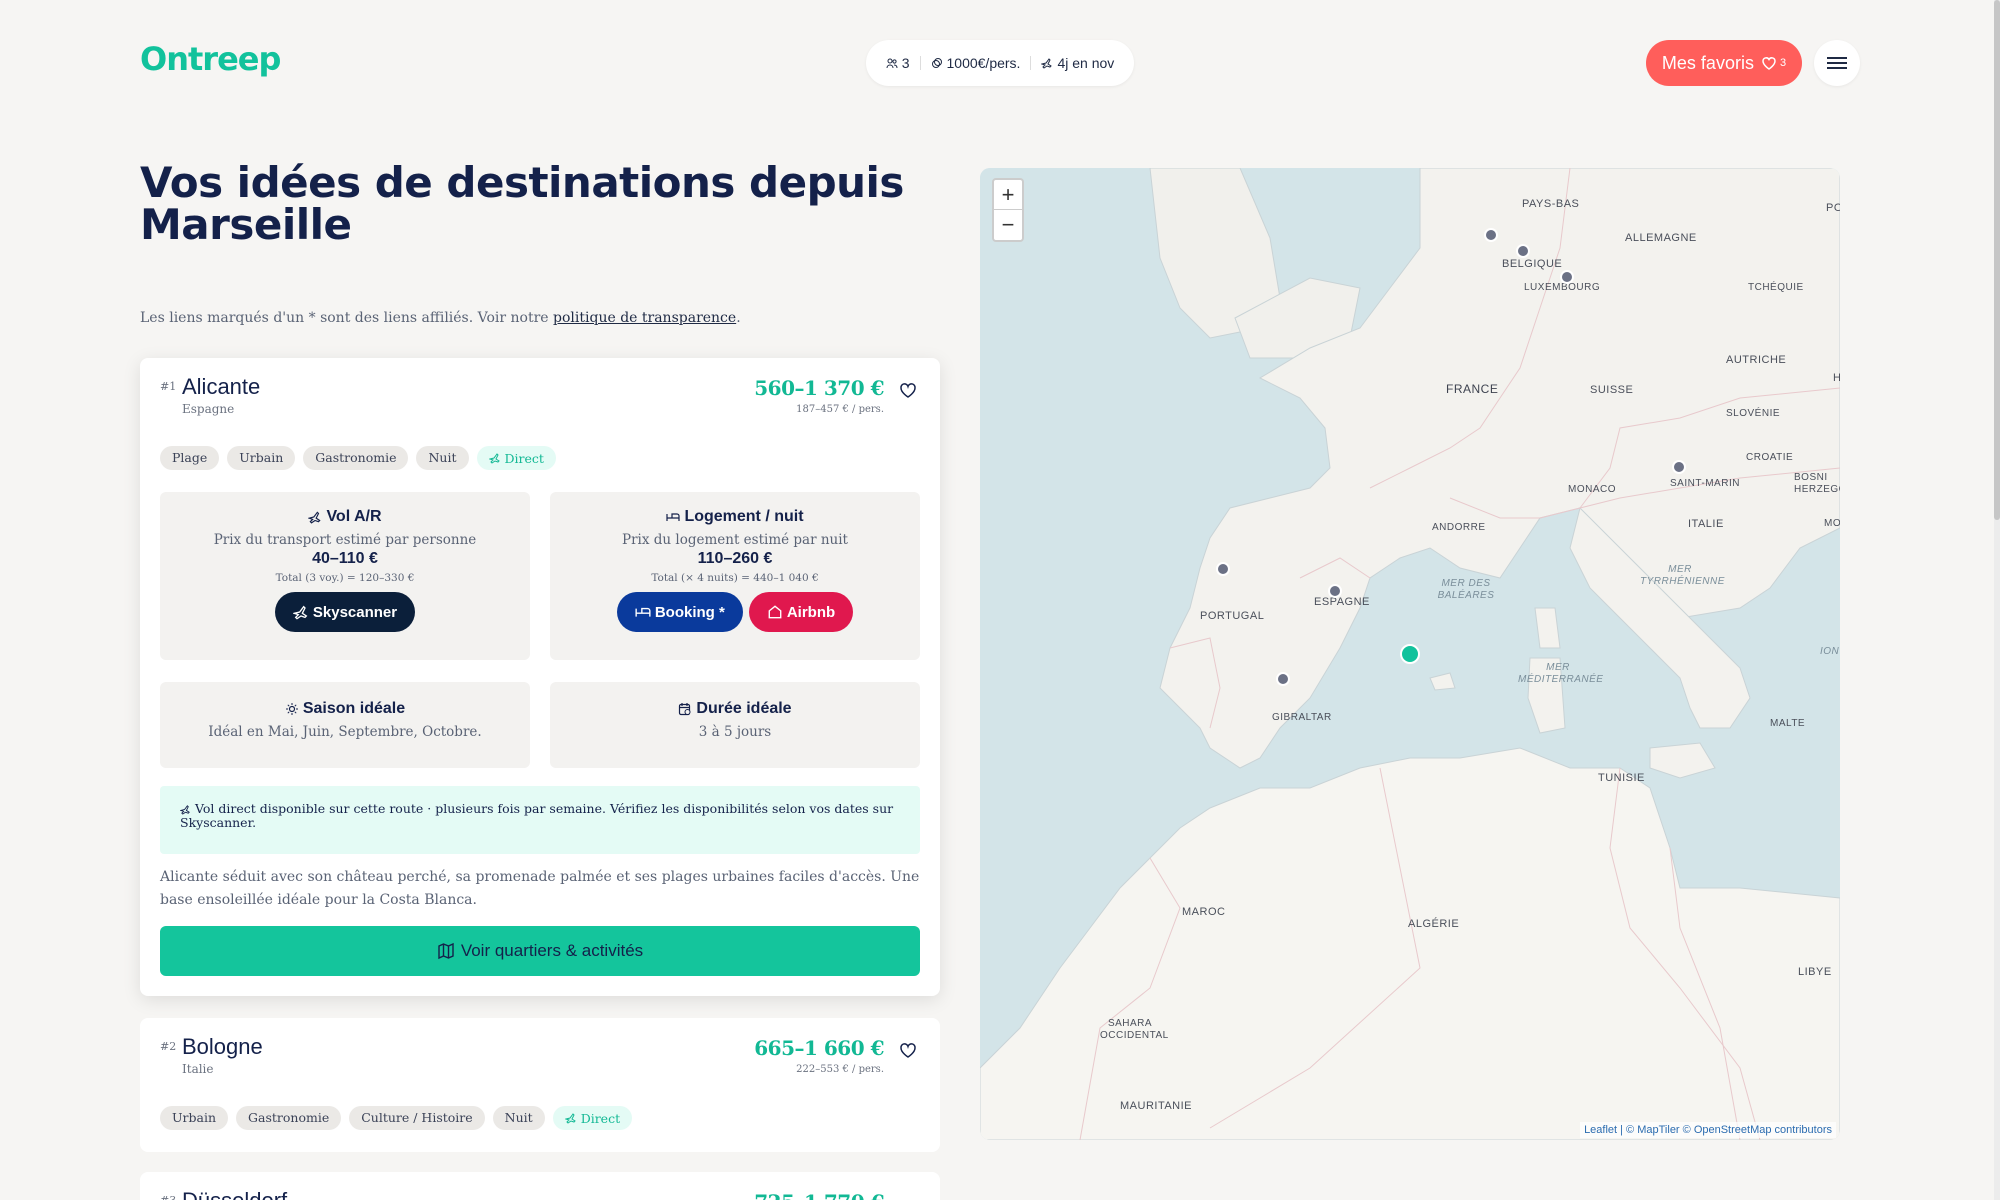 This screenshot has height=1200, width=2000. Describe the element at coordinates (1302, 717) in the screenshot. I see `map-label: GIBRALTAR` at that location.